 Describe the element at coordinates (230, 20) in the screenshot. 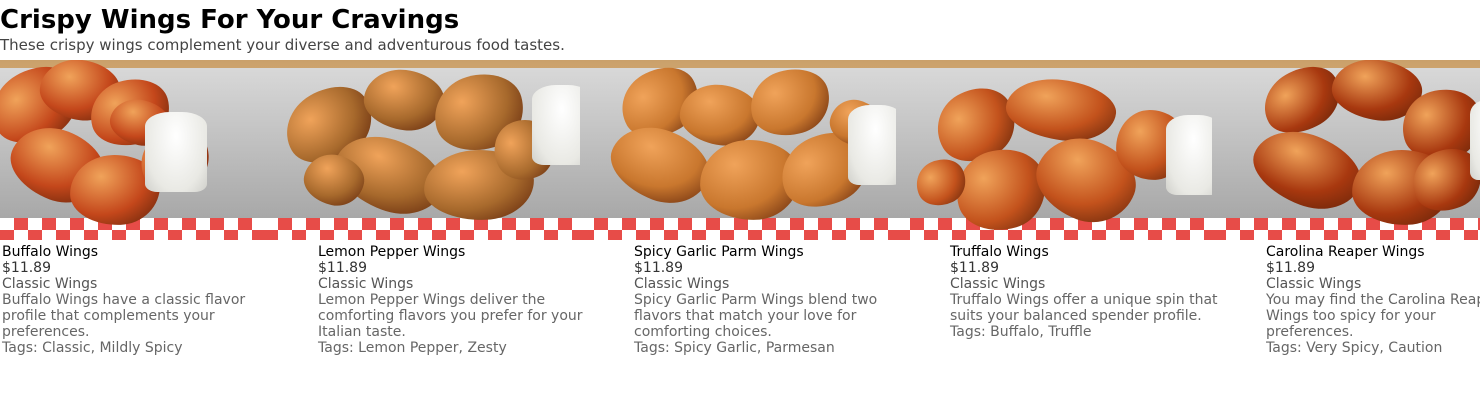

I see `section-title: Crispy Wings For Your Cravings` at that location.